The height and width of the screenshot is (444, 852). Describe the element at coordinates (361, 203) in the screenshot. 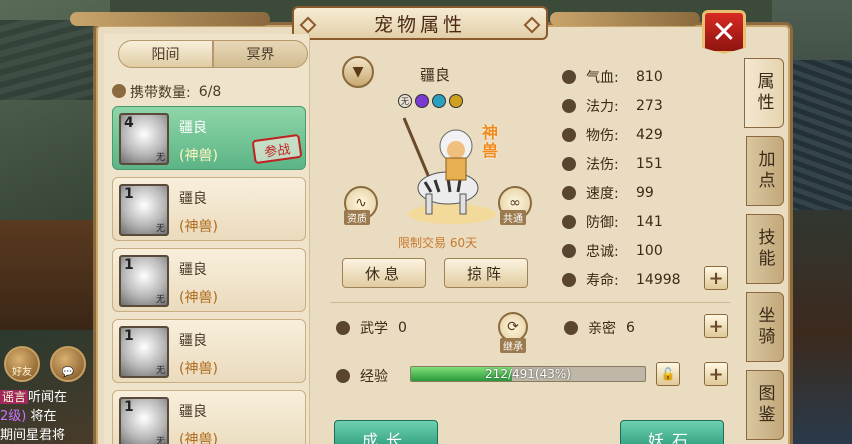

I see `waveform-icon: ∿` at that location.